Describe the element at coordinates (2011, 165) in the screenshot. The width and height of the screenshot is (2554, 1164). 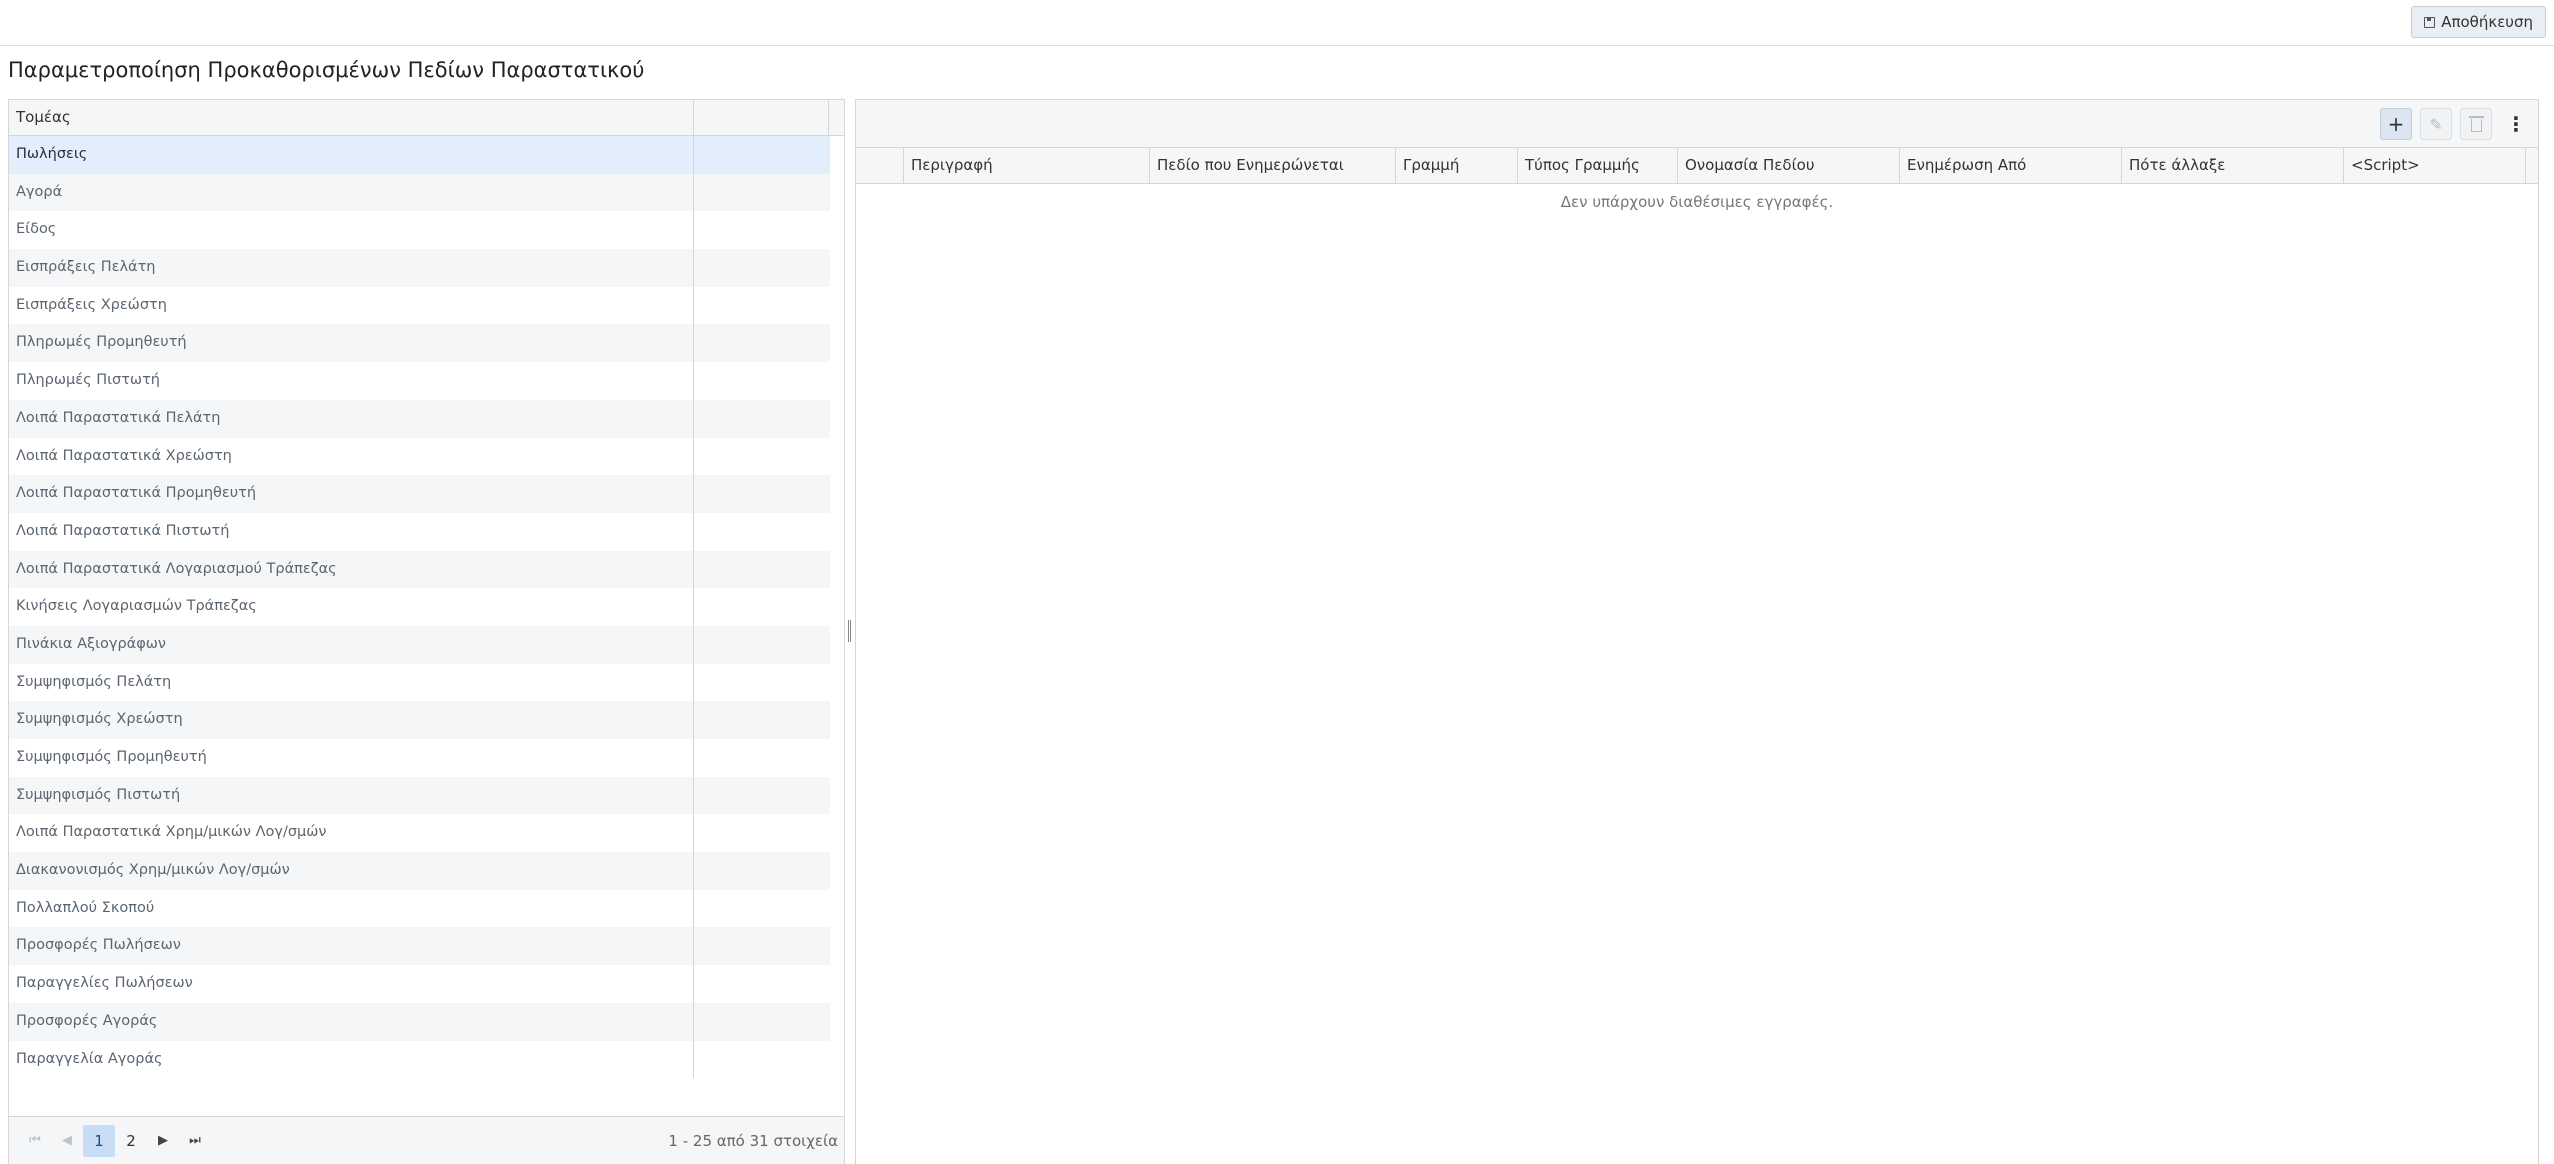
I see `column-header-updated-from: Ενημέρωση Από` at that location.